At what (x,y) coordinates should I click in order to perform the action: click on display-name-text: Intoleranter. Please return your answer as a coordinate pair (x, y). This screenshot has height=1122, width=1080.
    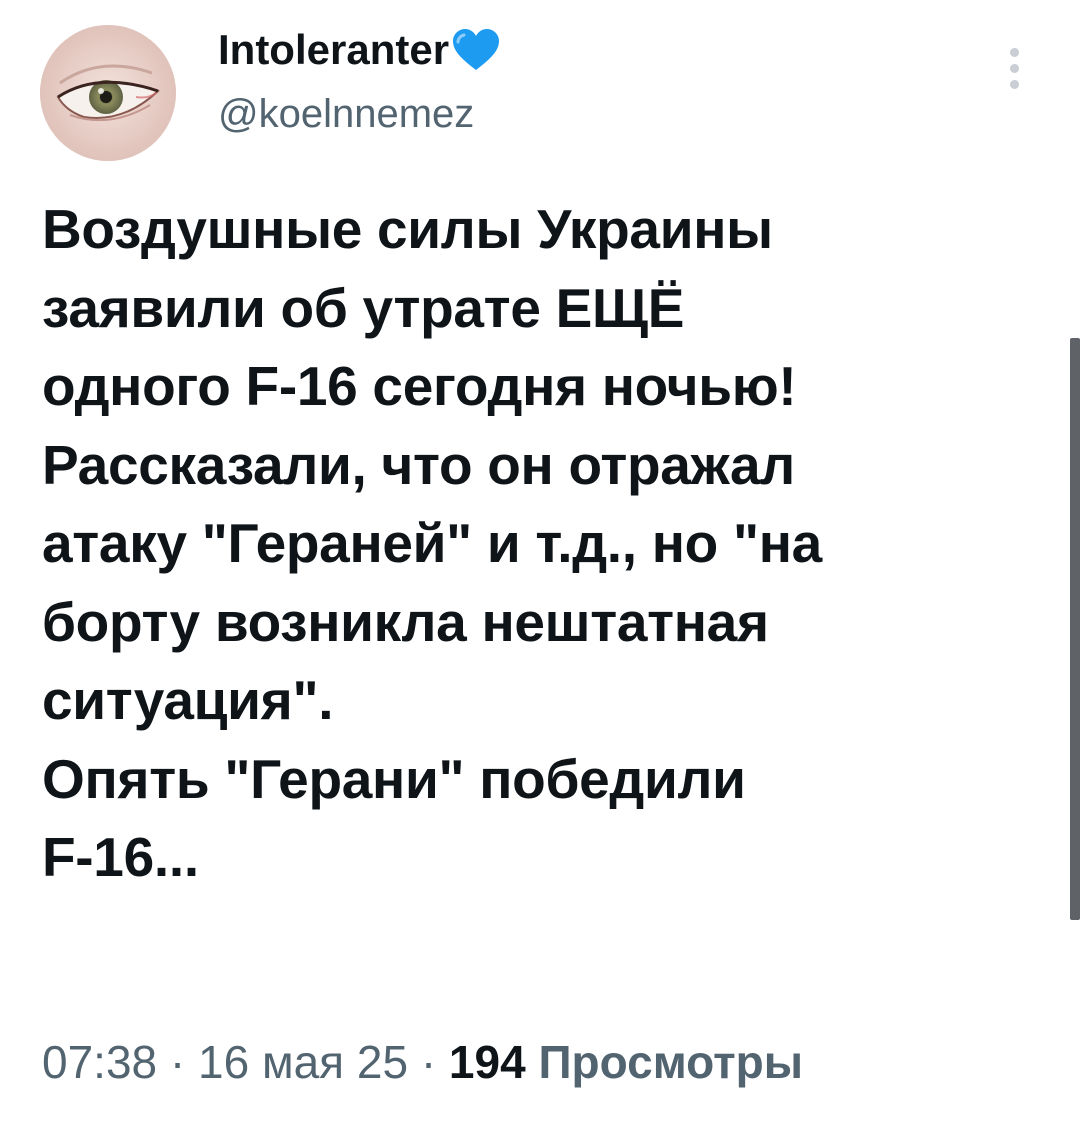
    Looking at the image, I should click on (334, 49).